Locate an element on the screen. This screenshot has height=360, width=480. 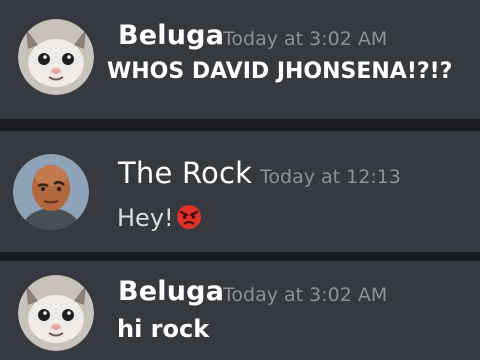
the-rock-avatar is located at coordinates (51, 192).